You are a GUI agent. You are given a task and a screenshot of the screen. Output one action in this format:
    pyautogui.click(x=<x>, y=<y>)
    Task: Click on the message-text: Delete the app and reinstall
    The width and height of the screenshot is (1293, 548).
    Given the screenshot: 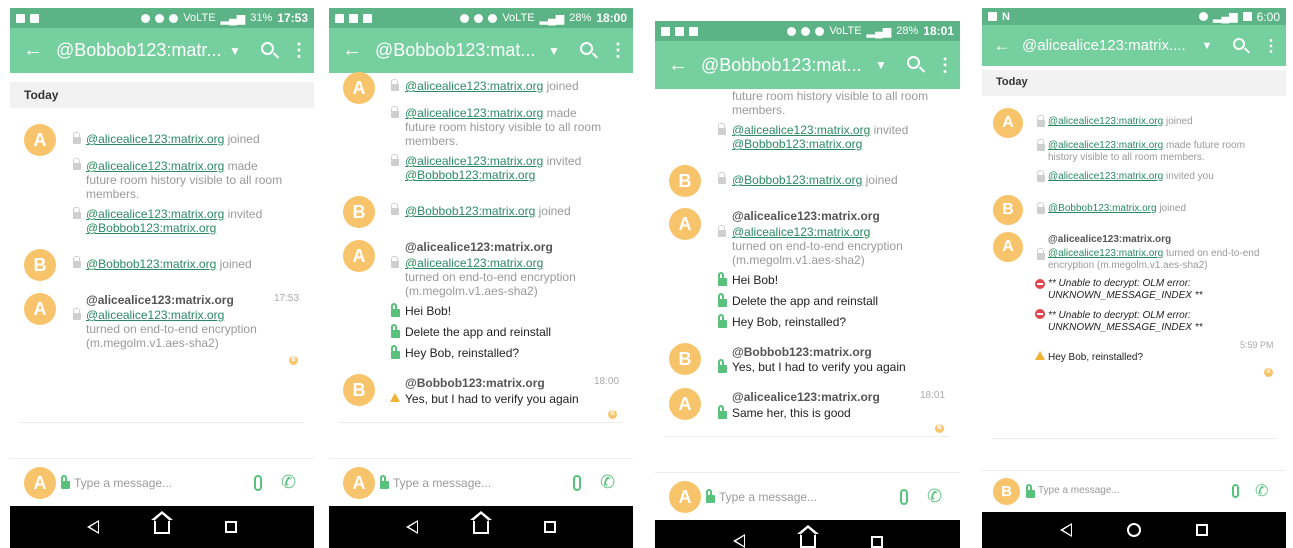 What is the action you would take?
    pyautogui.click(x=805, y=301)
    